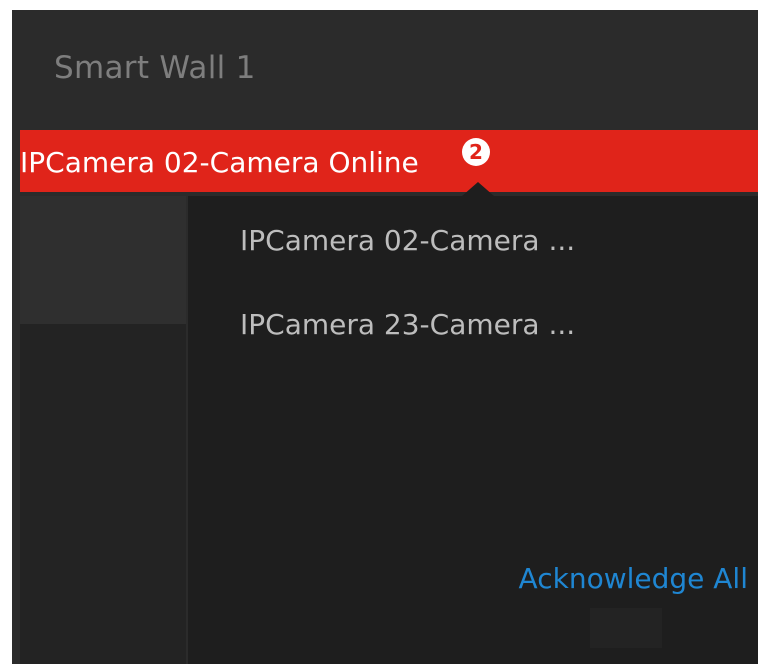 Image resolution: width=758 pixels, height=664 pixels. Describe the element at coordinates (478, 189) in the screenshot. I see `popup-pointer-arrow` at that location.